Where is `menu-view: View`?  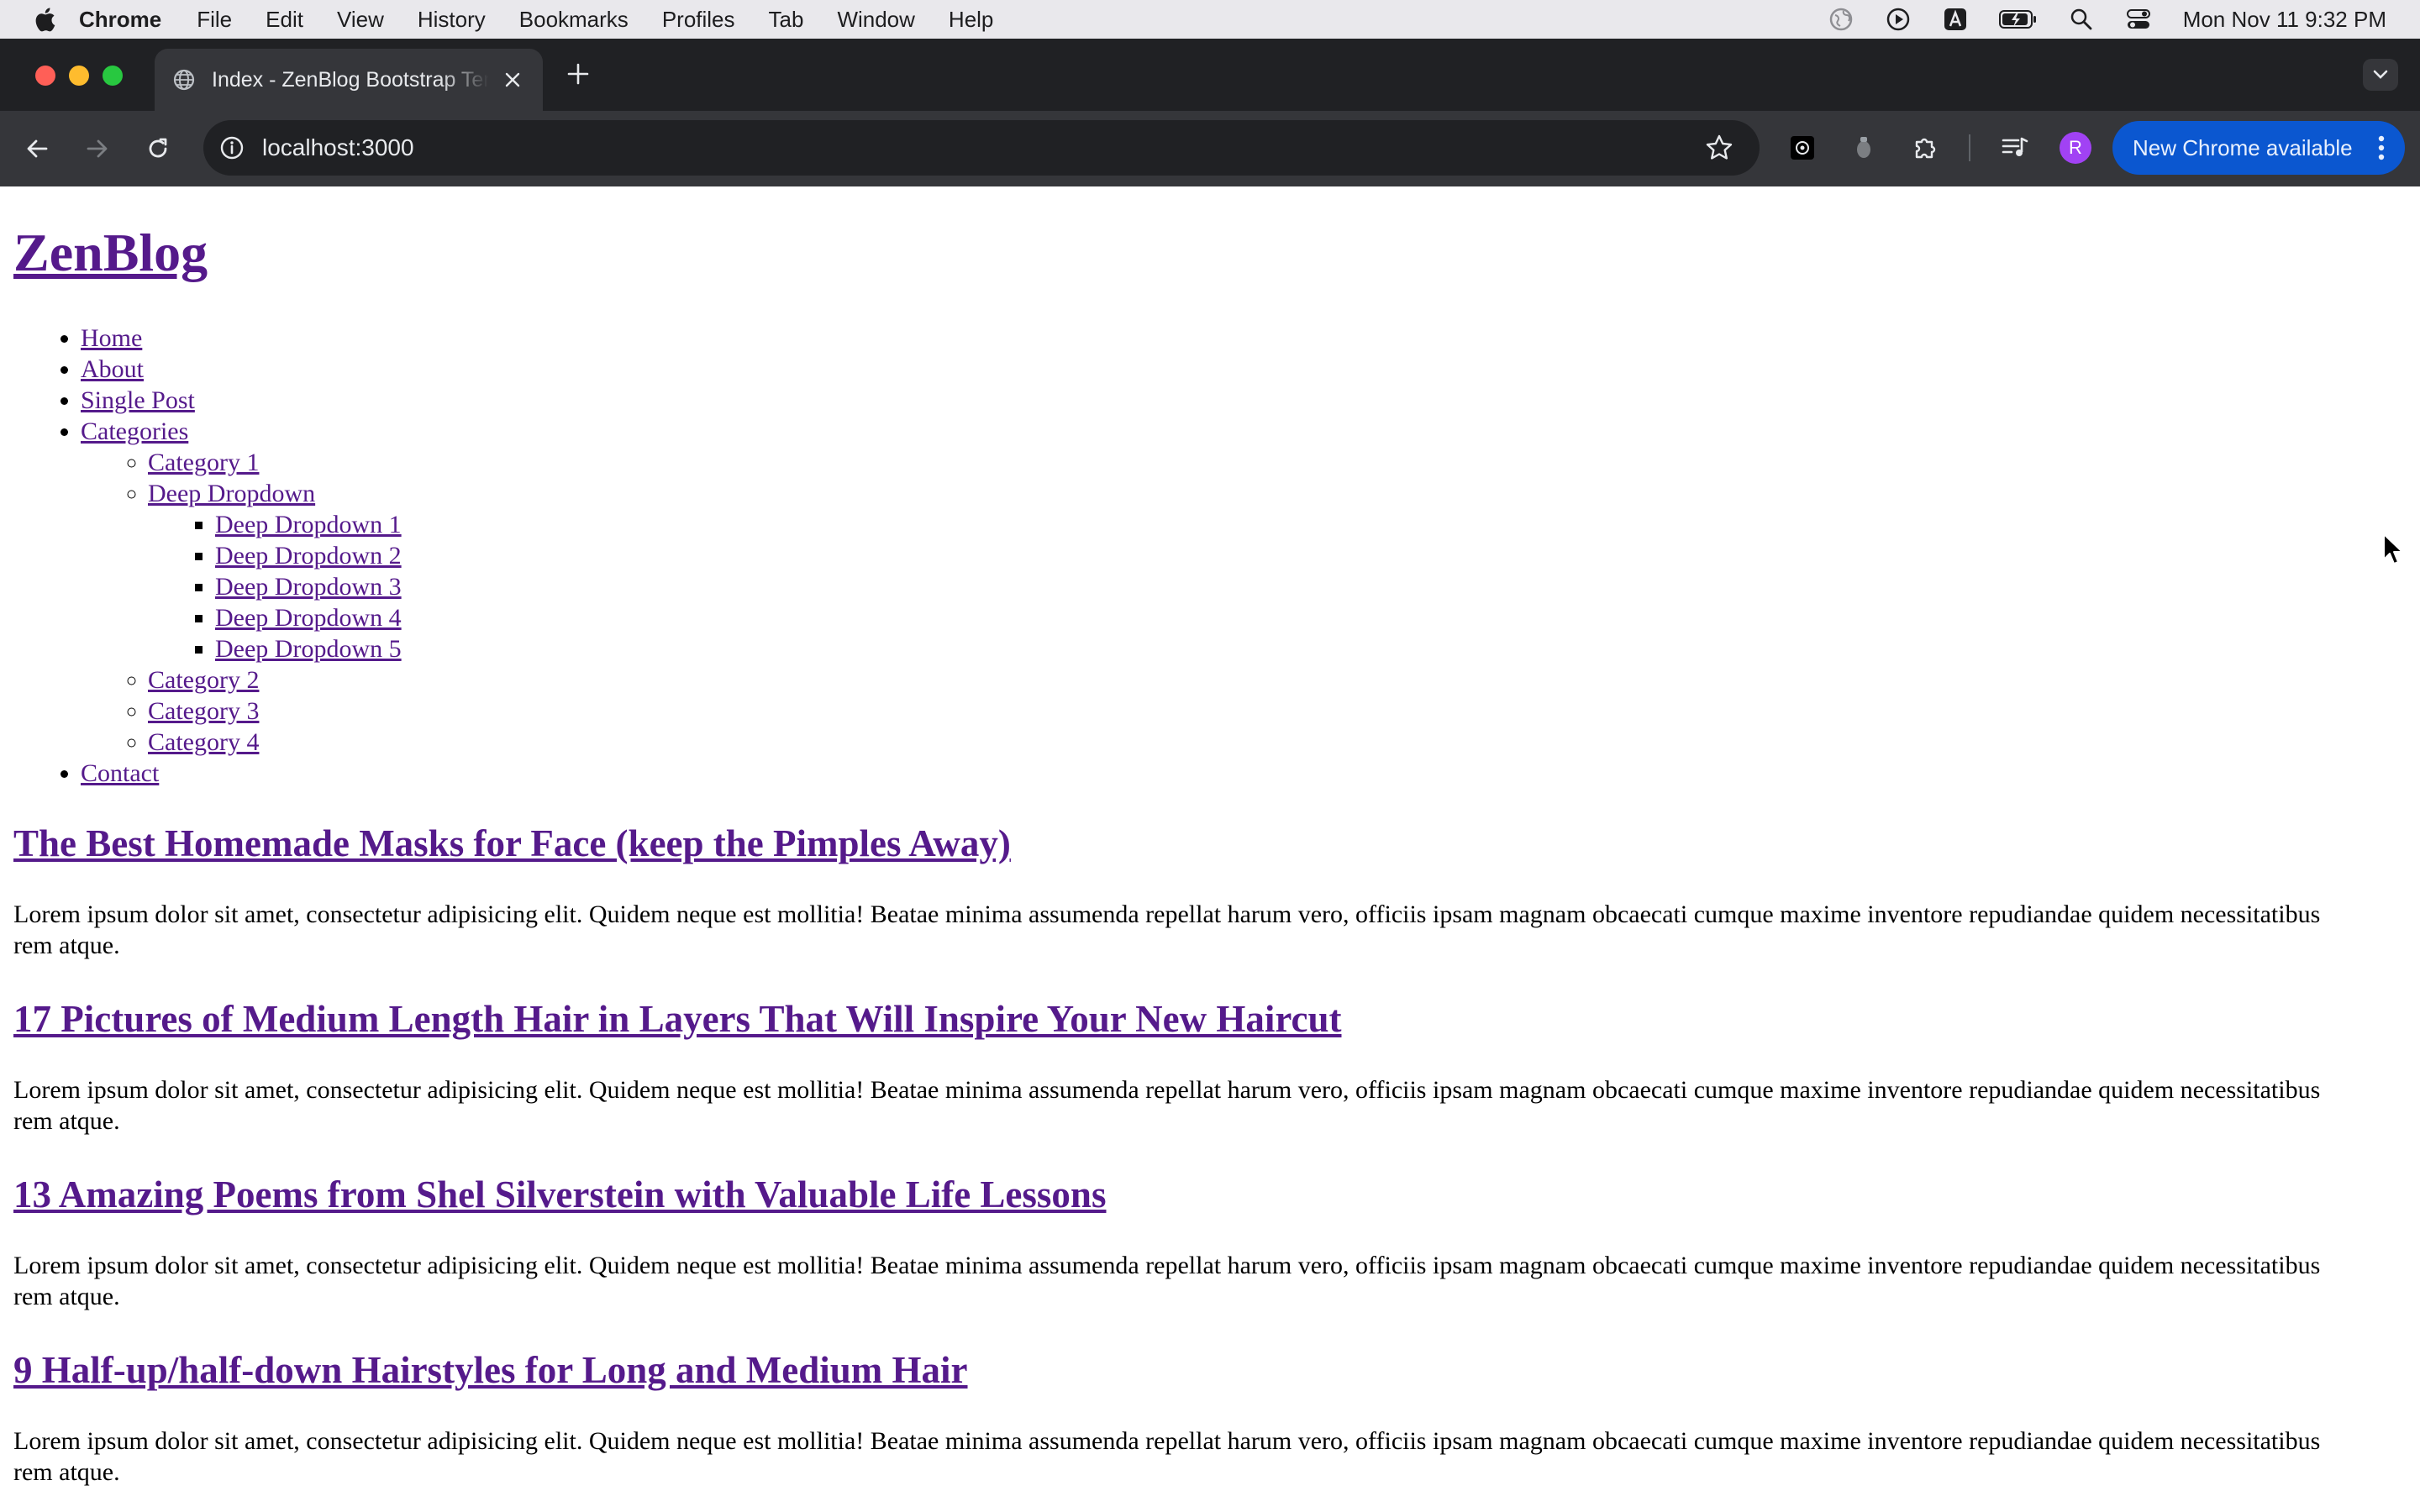
menu-view: View is located at coordinates (360, 20).